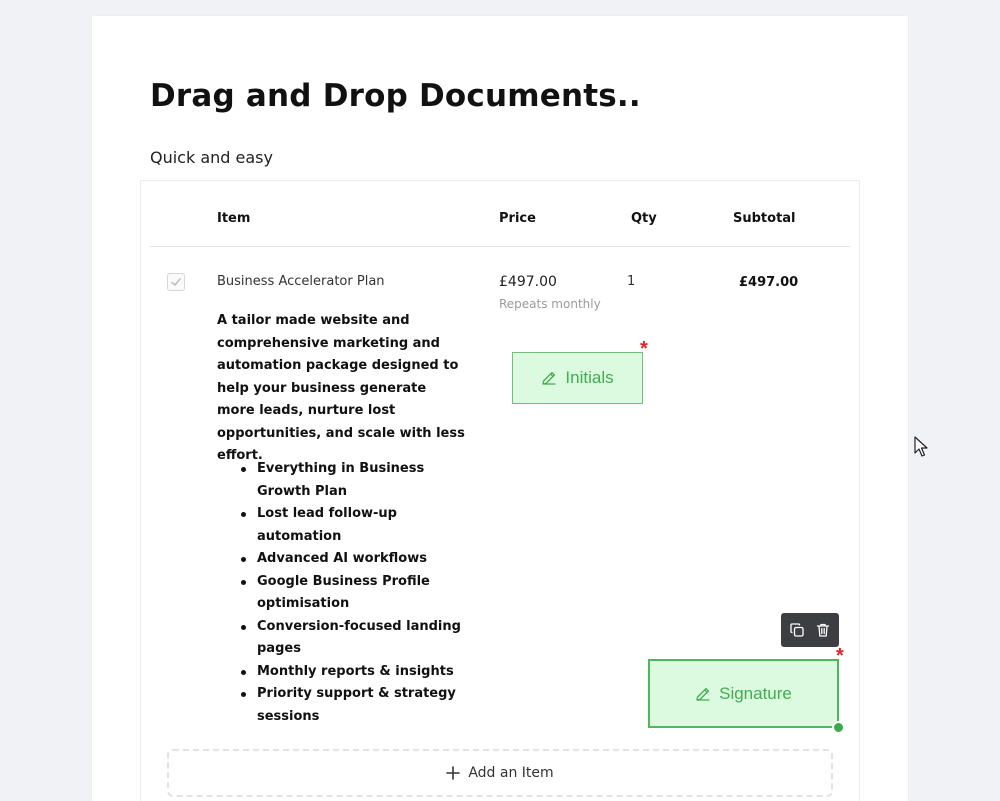  Describe the element at coordinates (517, 218) in the screenshot. I see `column-header-price: Price` at that location.